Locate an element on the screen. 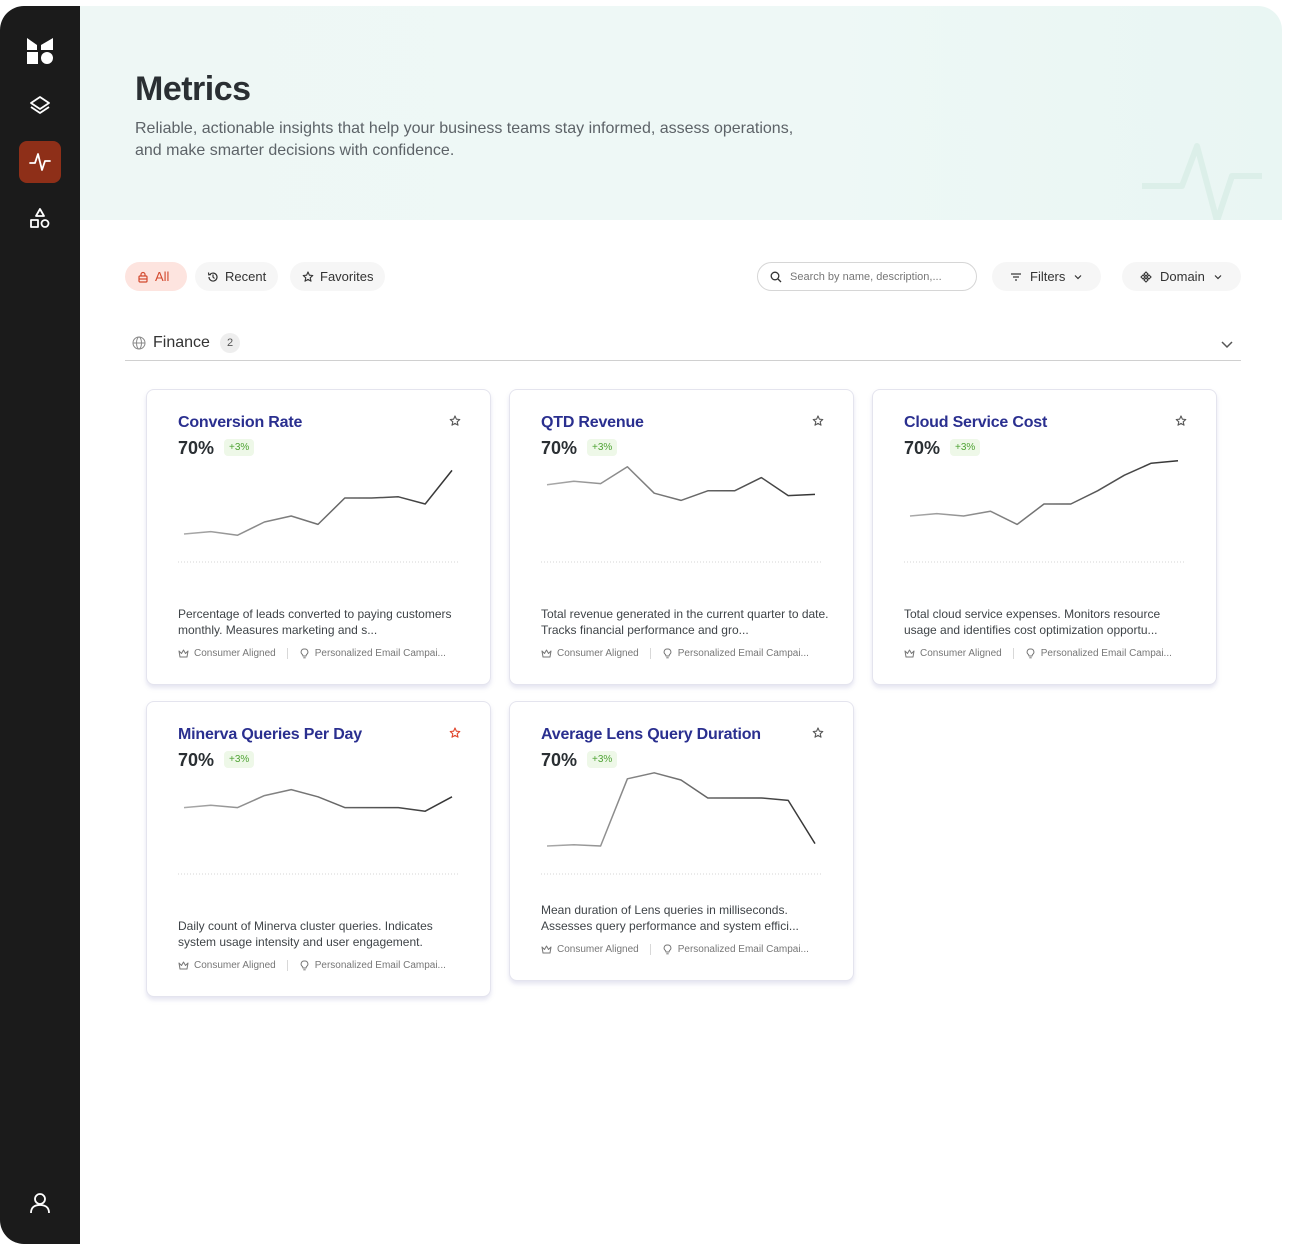 The image size is (1292, 1244). tab-all-label: All is located at coordinates (162, 276).